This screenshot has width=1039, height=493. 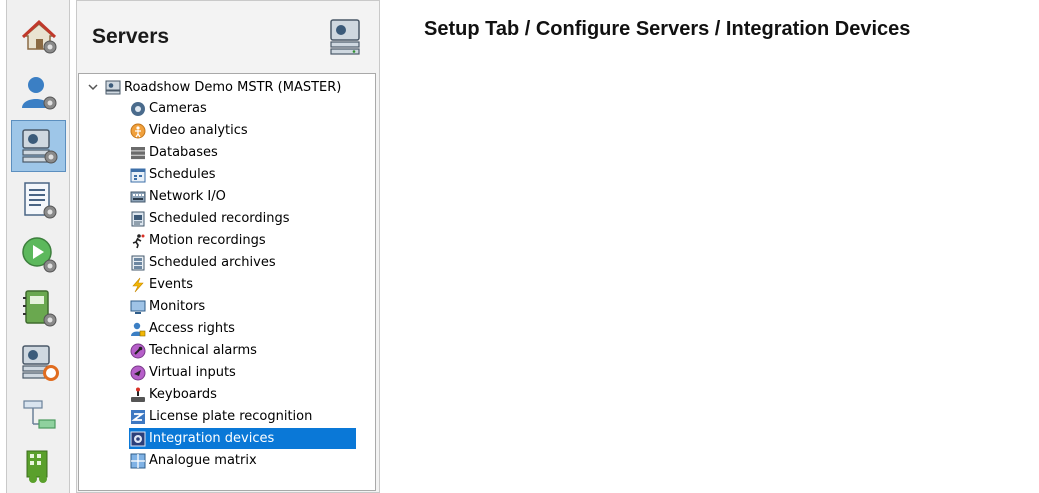 I want to click on tree-item-scheduled-recordings: Scheduled recordings, so click(x=212, y=218).